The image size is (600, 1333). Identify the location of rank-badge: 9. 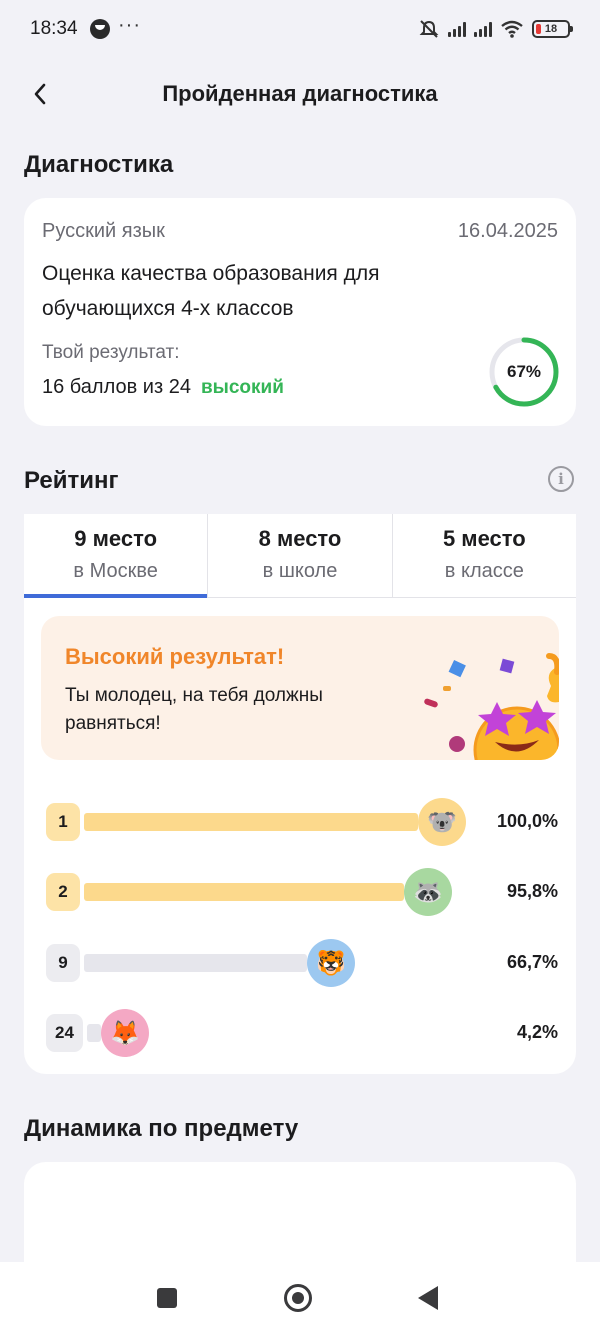
(63, 963).